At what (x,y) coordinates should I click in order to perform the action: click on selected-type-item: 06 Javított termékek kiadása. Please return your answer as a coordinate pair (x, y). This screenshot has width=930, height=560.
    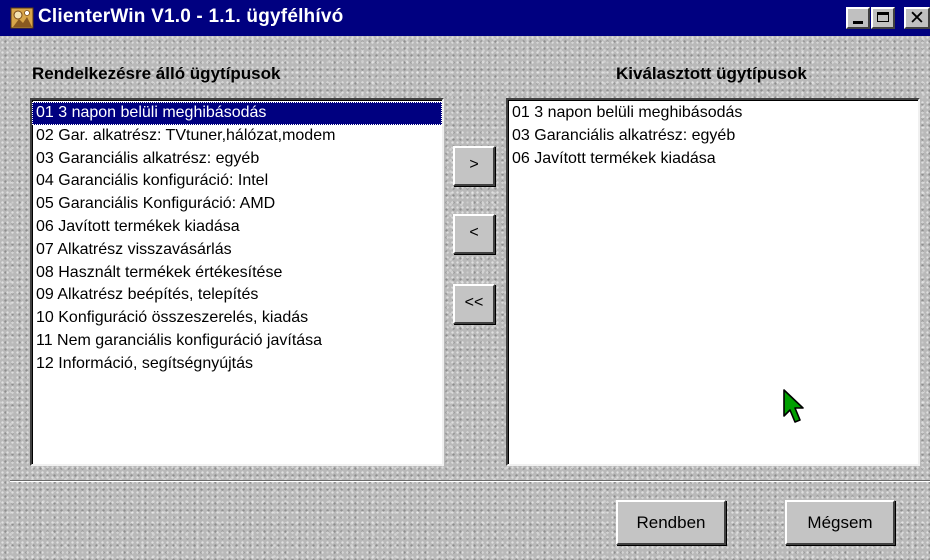
    Looking at the image, I should click on (713, 159).